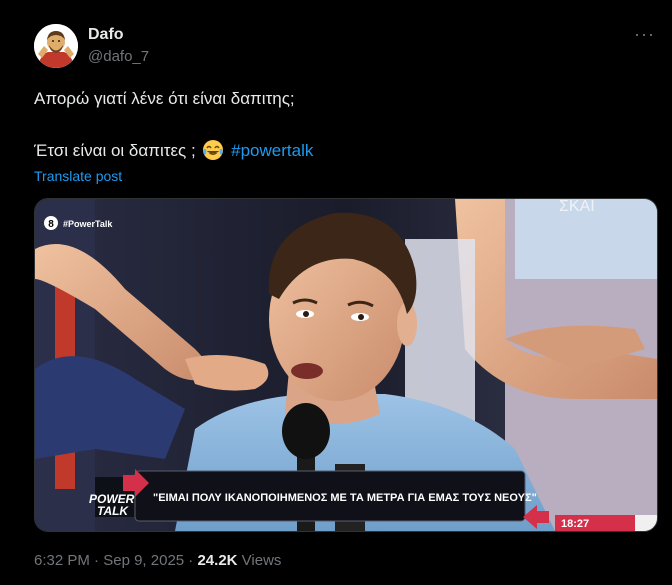  What do you see at coordinates (213, 150) in the screenshot?
I see `tears-of-joy-emoji-icon` at bounding box center [213, 150].